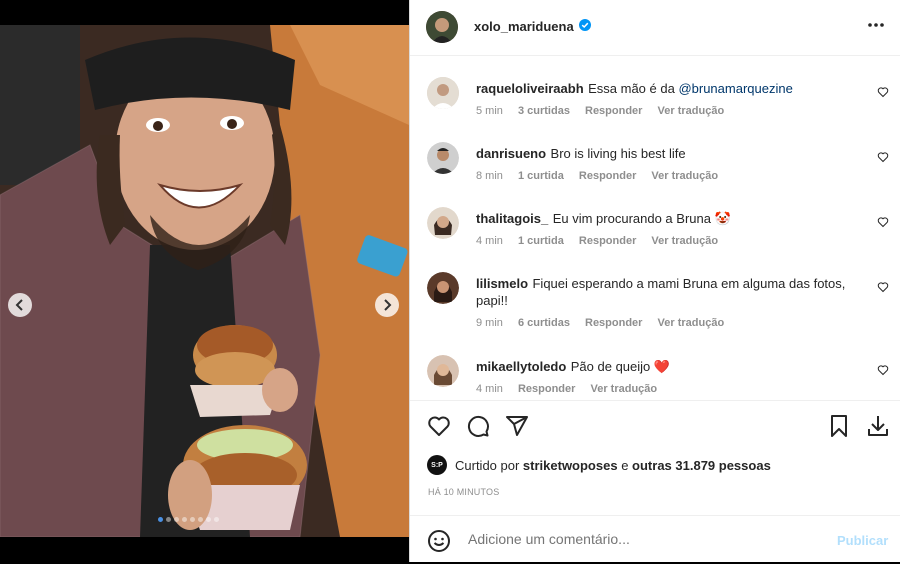 This screenshot has height=564, width=900. I want to click on comment-meta: 9 min 6 curtidas Responder Ver tradução, so click(606, 323).